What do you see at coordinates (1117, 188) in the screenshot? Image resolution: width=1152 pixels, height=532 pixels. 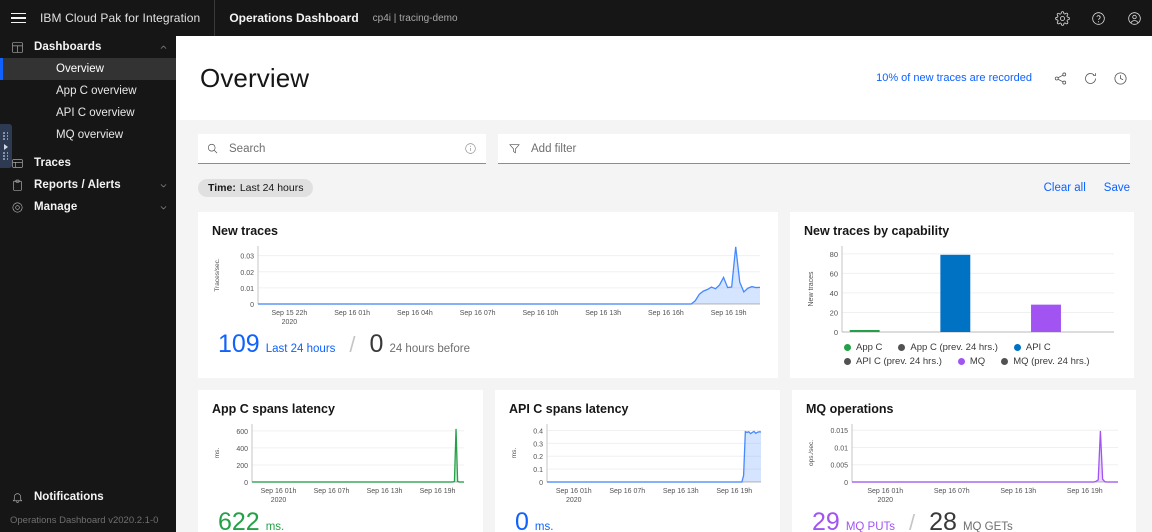 I see `save-button: Save` at bounding box center [1117, 188].